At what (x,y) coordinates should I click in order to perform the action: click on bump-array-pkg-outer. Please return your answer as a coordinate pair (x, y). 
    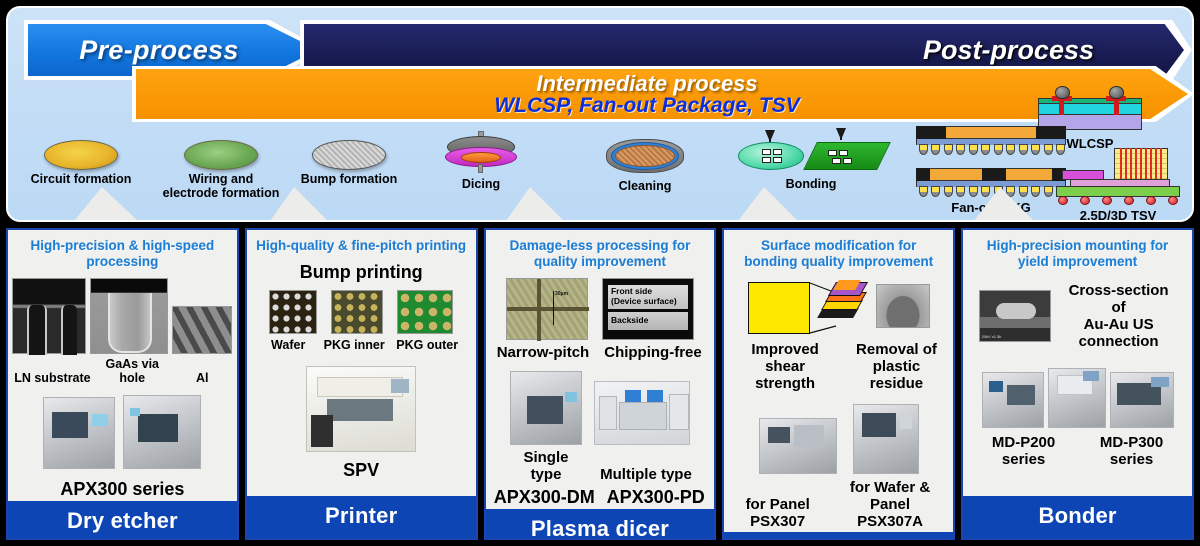
    Looking at the image, I should click on (425, 312).